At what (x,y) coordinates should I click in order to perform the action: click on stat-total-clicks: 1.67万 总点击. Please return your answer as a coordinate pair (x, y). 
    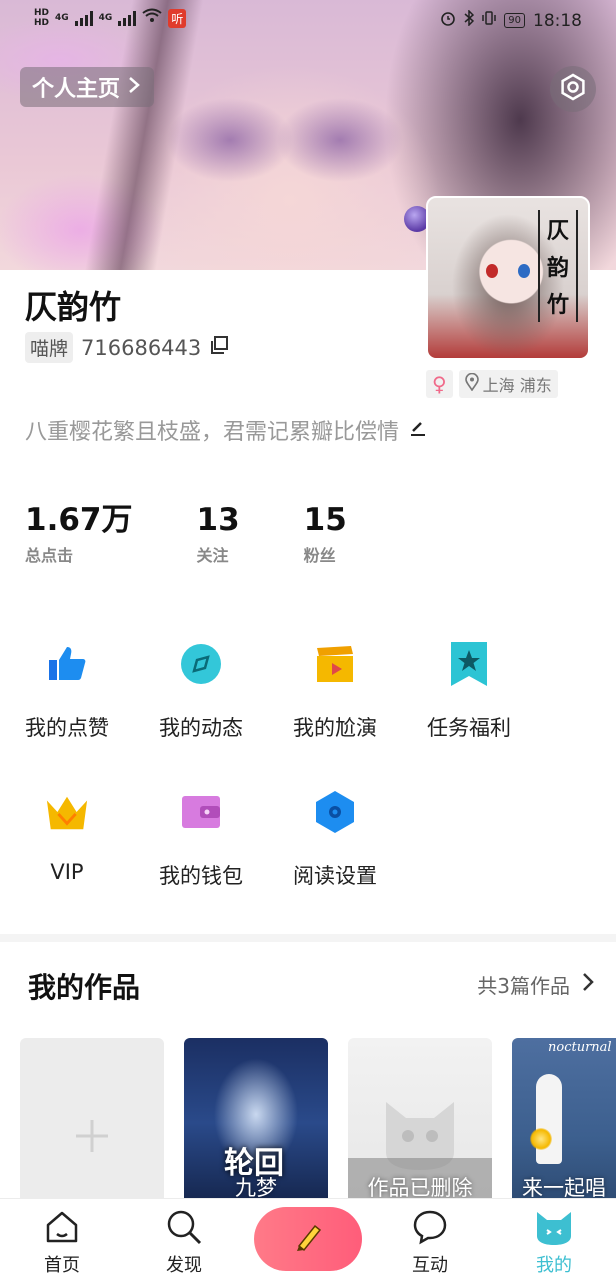
    Looking at the image, I should click on (79, 533).